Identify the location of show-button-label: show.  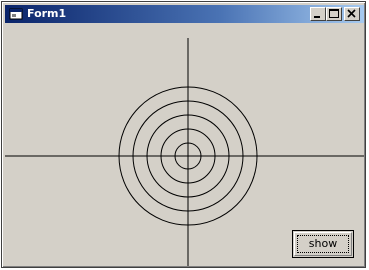
(323, 243).